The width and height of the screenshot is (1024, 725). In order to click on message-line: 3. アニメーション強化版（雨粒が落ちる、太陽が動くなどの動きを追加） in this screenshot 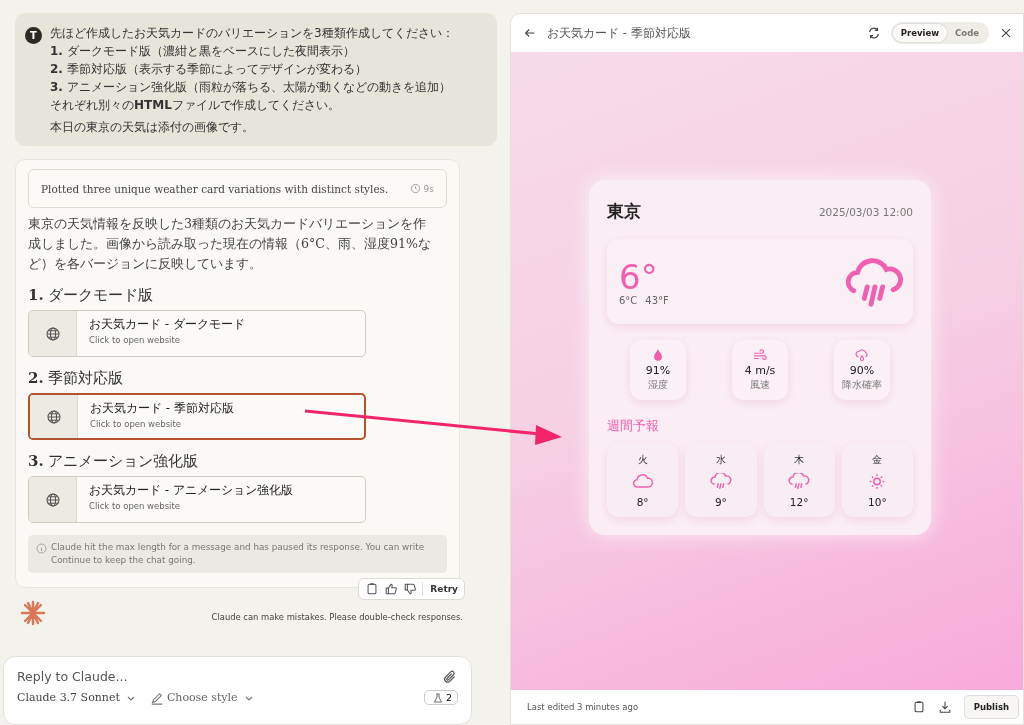, I will do `click(251, 87)`.